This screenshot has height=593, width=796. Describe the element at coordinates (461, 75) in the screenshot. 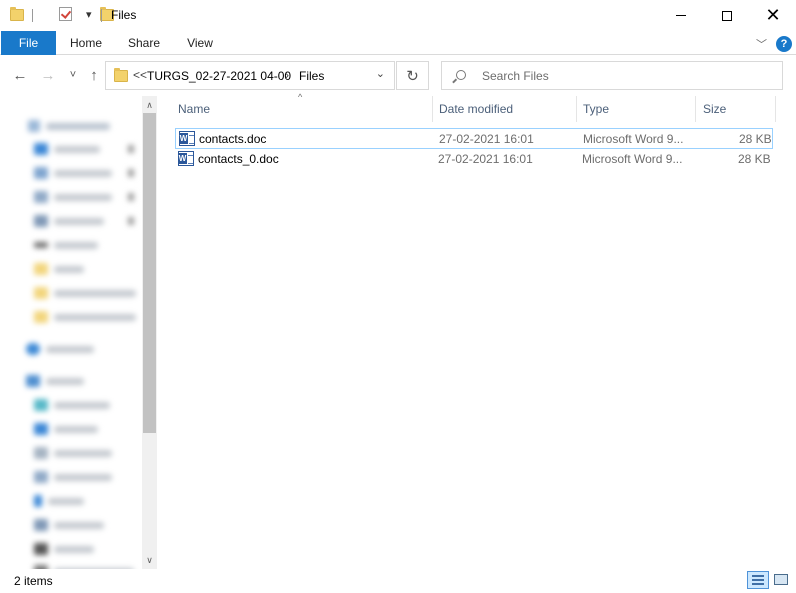

I see `search-icon` at that location.